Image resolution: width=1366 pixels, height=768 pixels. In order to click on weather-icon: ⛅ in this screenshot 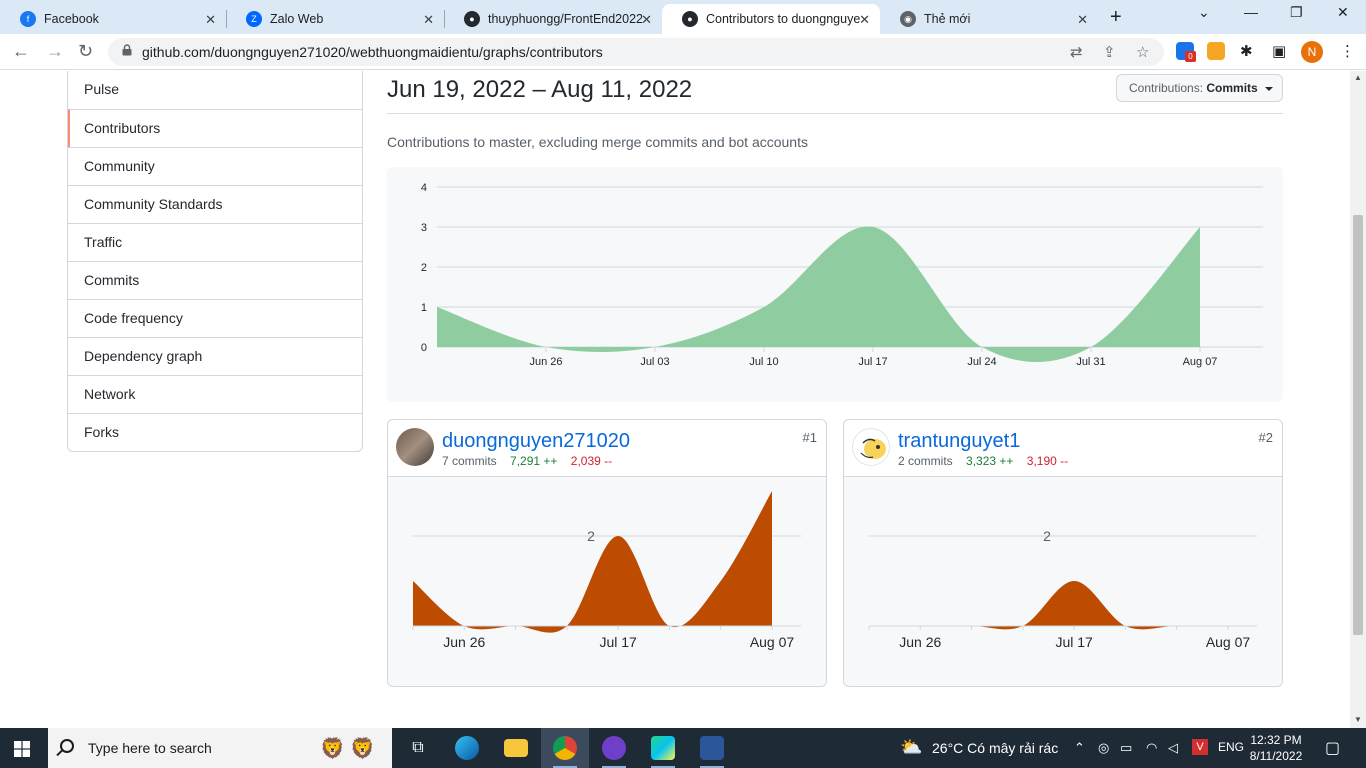, I will do `click(911, 747)`.